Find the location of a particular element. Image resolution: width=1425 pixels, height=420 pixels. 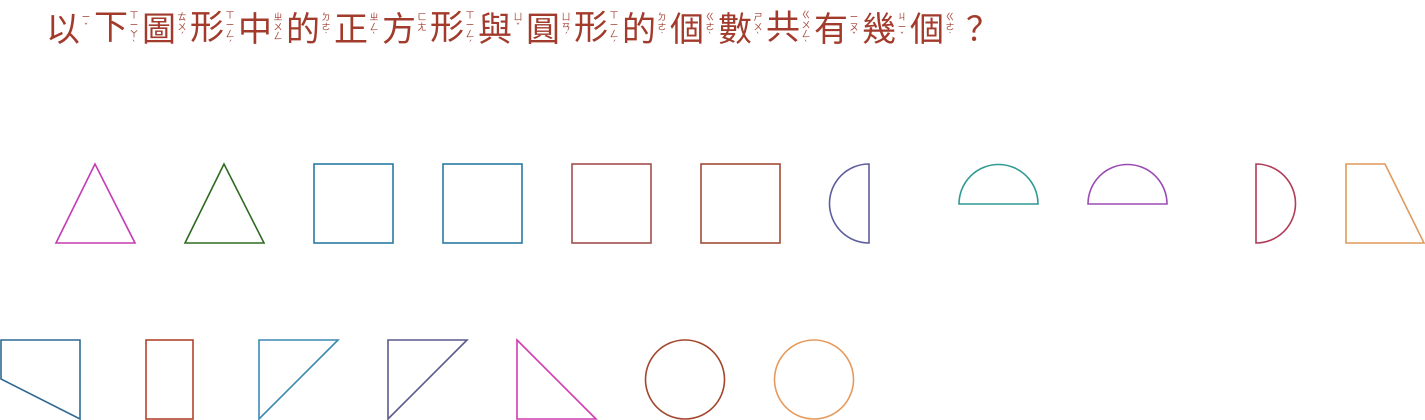

shape-quadrilateral is located at coordinates (40, 379).